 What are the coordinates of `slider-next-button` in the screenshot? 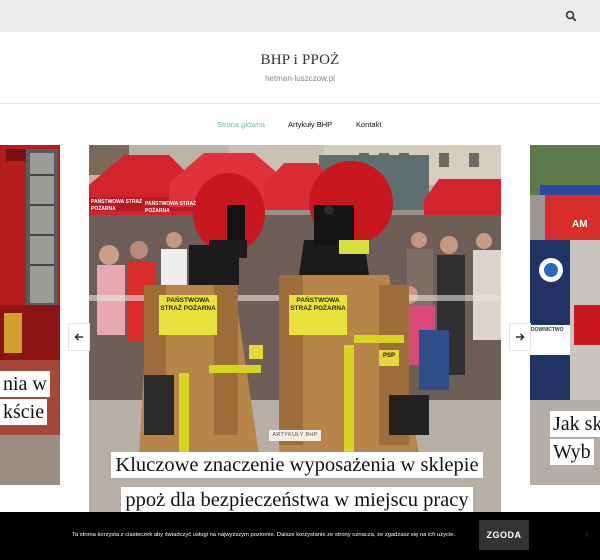 It's located at (520, 337).